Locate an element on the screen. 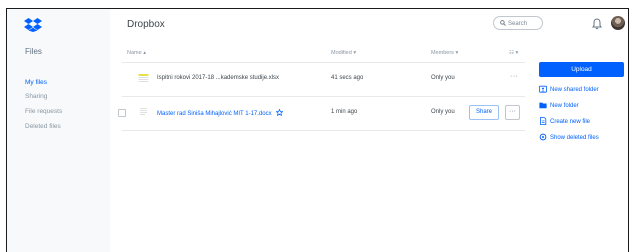 Image resolution: width=634 pixels, height=252 pixels. new-shared-folder-action: New shared folder is located at coordinates (569, 89).